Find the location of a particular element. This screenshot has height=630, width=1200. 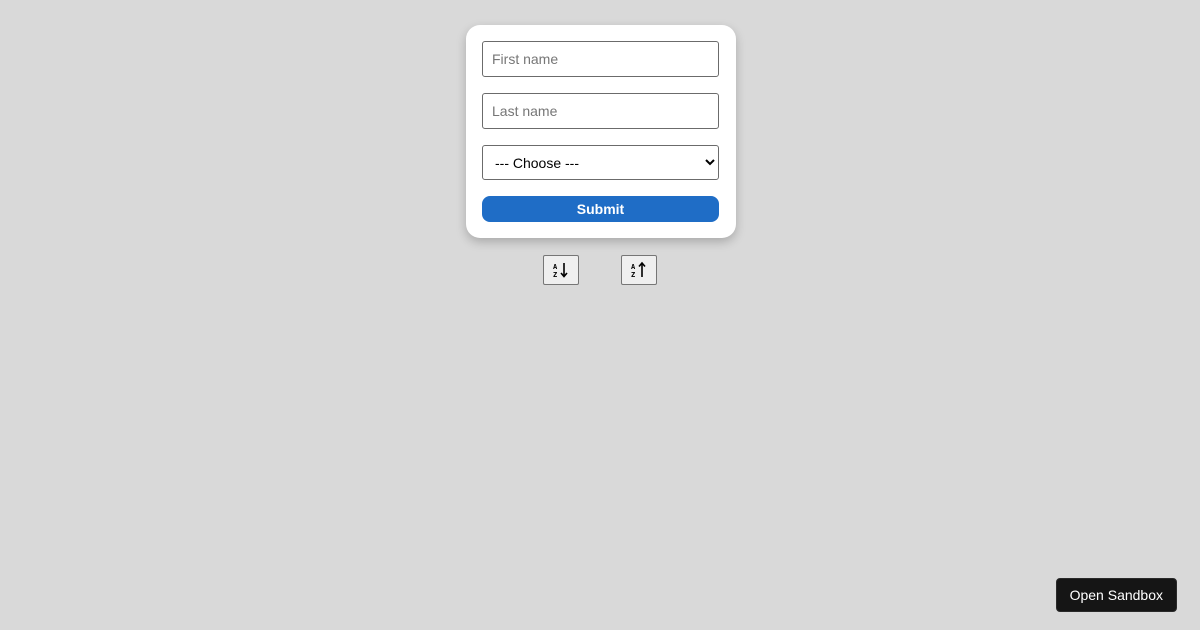

sort-ascending-button: A Z is located at coordinates (561, 270).